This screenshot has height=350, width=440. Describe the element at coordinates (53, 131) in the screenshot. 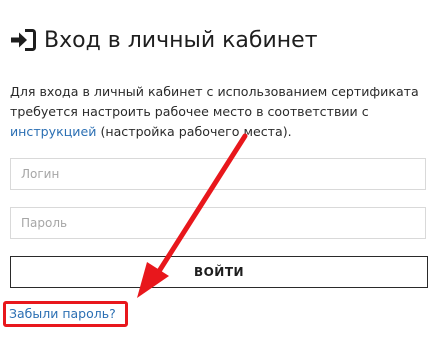

I see `instruction-link: инструкцией` at that location.